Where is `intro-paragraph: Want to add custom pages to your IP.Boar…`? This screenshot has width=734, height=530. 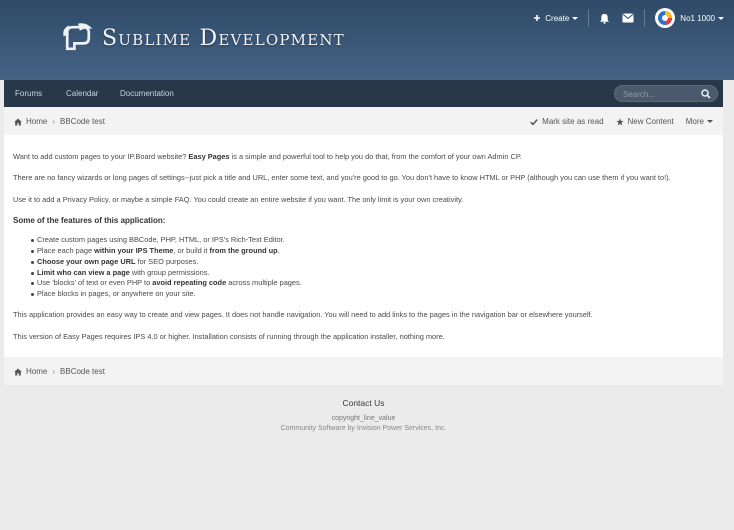 intro-paragraph: Want to add custom pages to your IP.Boar… is located at coordinates (267, 156).